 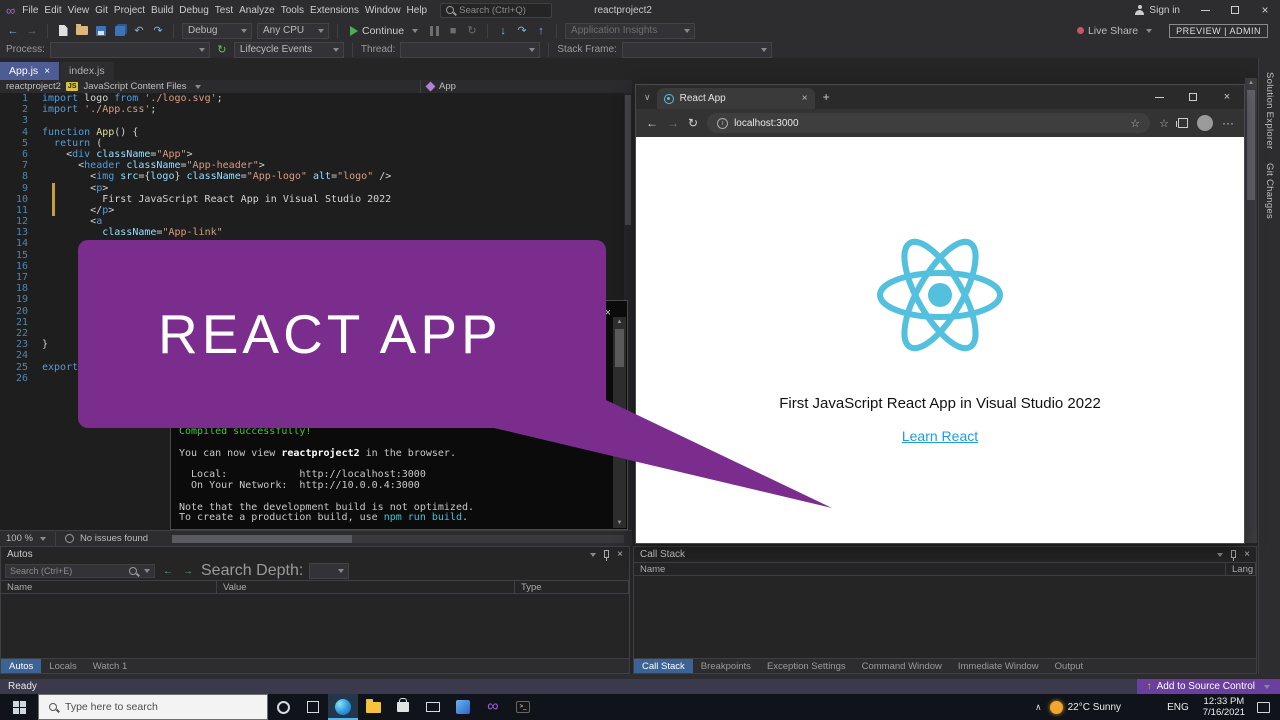 I want to click on weather-widget: 22°C Sunny, so click(x=1085, y=707).